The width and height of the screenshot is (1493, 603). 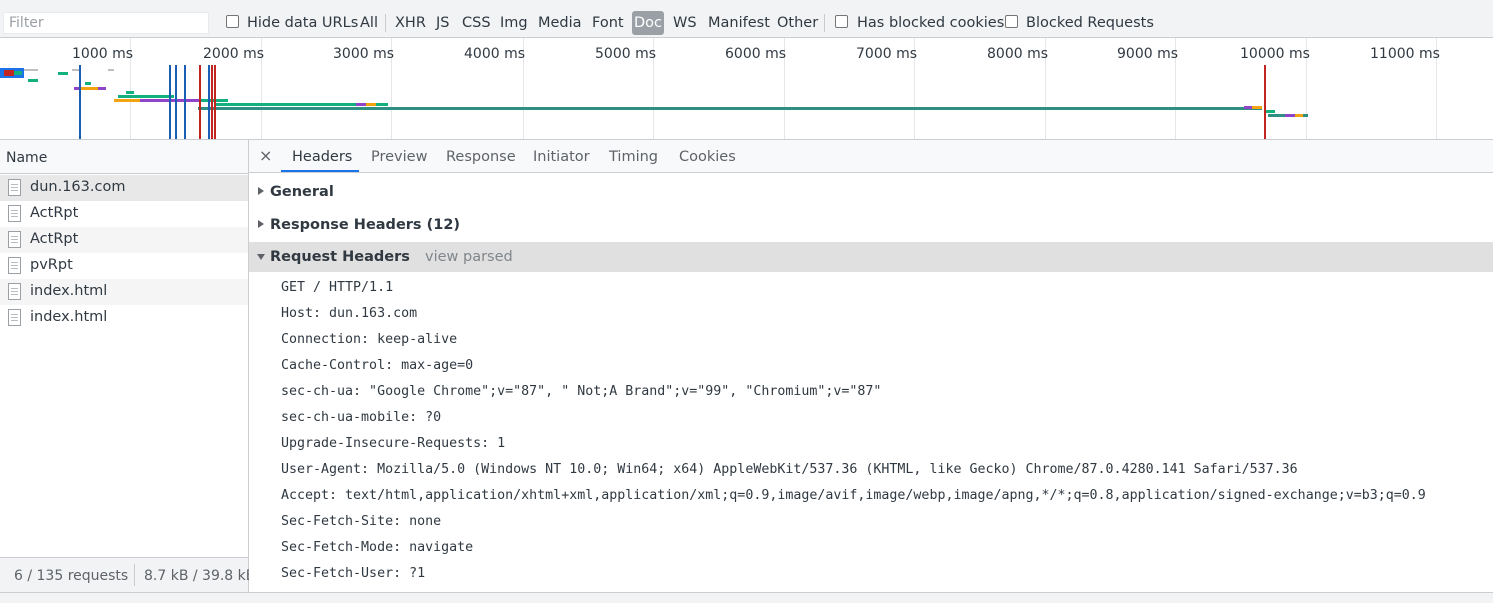 What do you see at coordinates (561, 157) in the screenshot?
I see `tab-initiator: Initiator` at bounding box center [561, 157].